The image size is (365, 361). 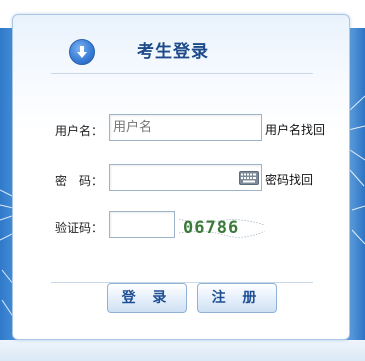 I want to click on username-input, so click(x=185, y=127).